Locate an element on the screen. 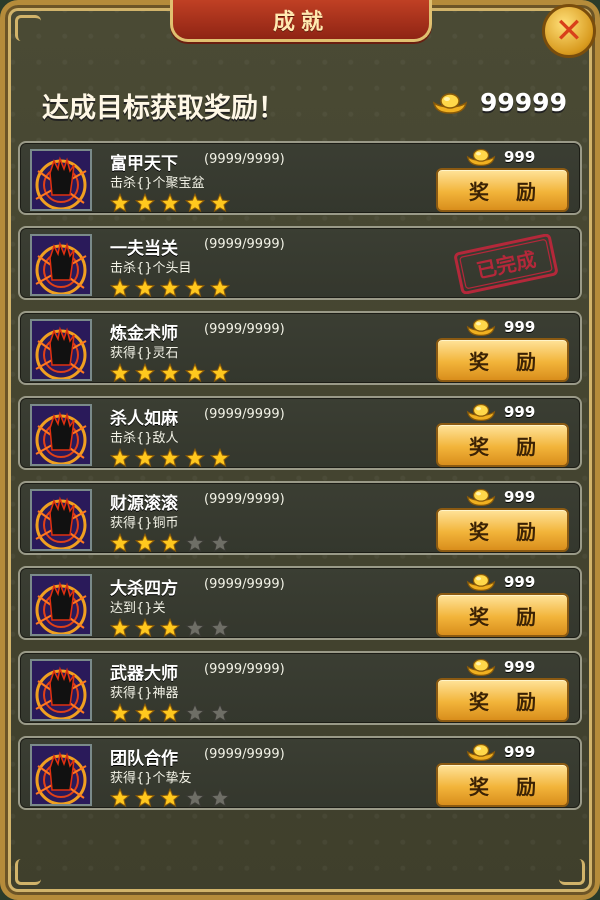  achievement-row: 富甲天下 (9999/9999) 击杀{}个聚宝盆 999 奖 励 is located at coordinates (300, 178).